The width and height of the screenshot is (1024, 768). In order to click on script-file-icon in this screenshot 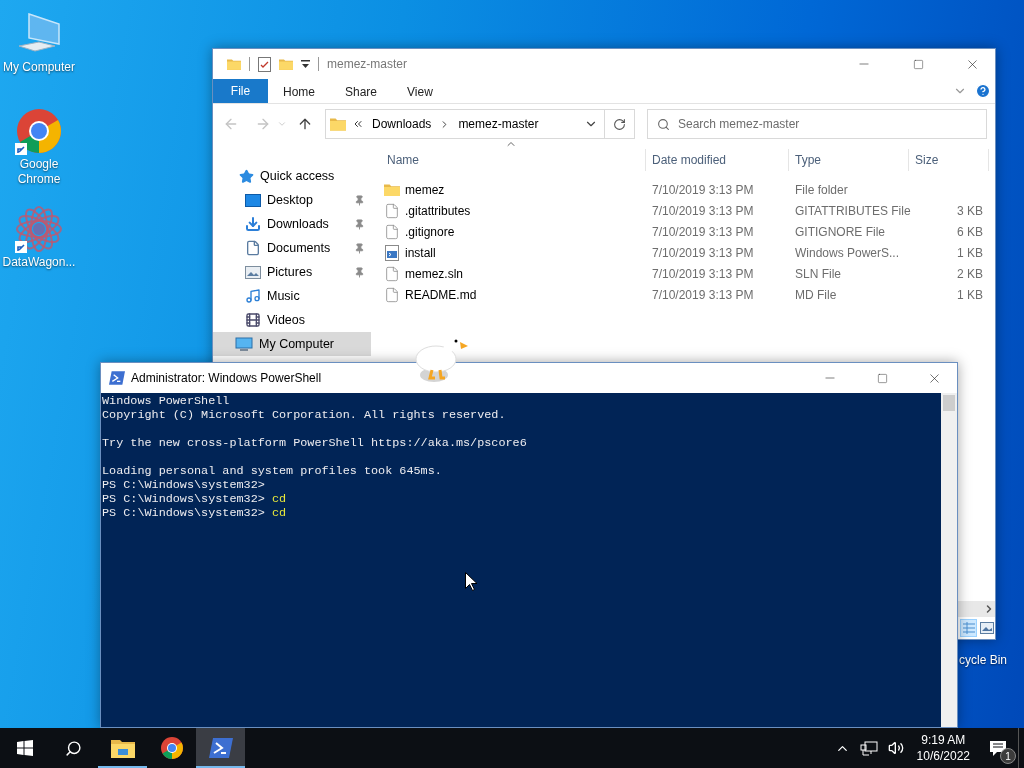, I will do `click(392, 252)`.